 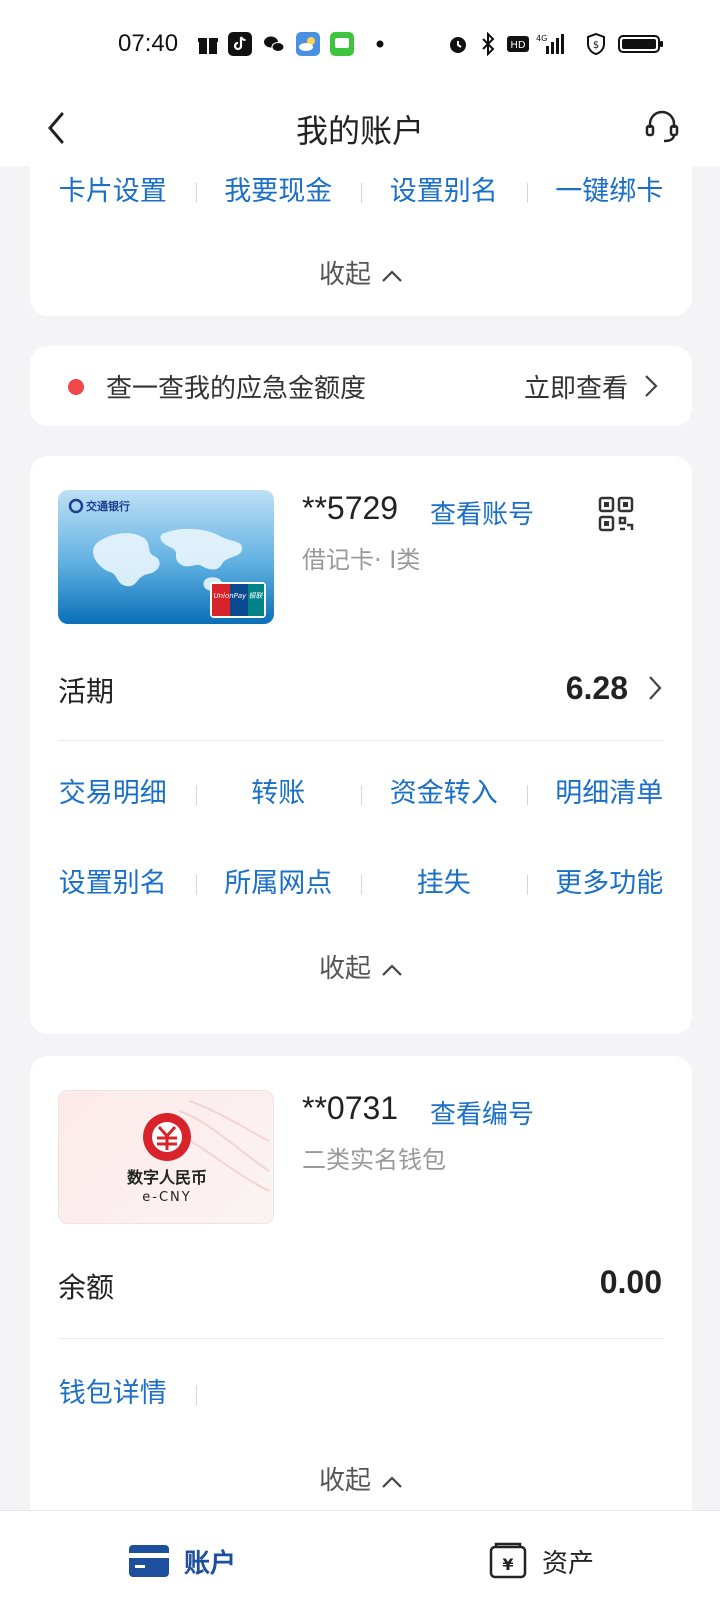 What do you see at coordinates (444, 794) in the screenshot?
I see `fund-transfer-in-button: 资金转入` at bounding box center [444, 794].